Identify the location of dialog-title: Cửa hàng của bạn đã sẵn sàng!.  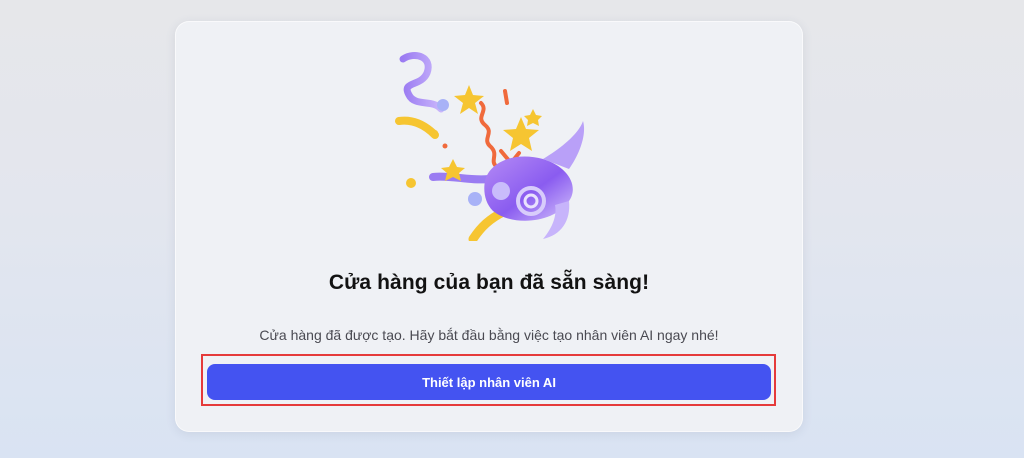
(489, 282).